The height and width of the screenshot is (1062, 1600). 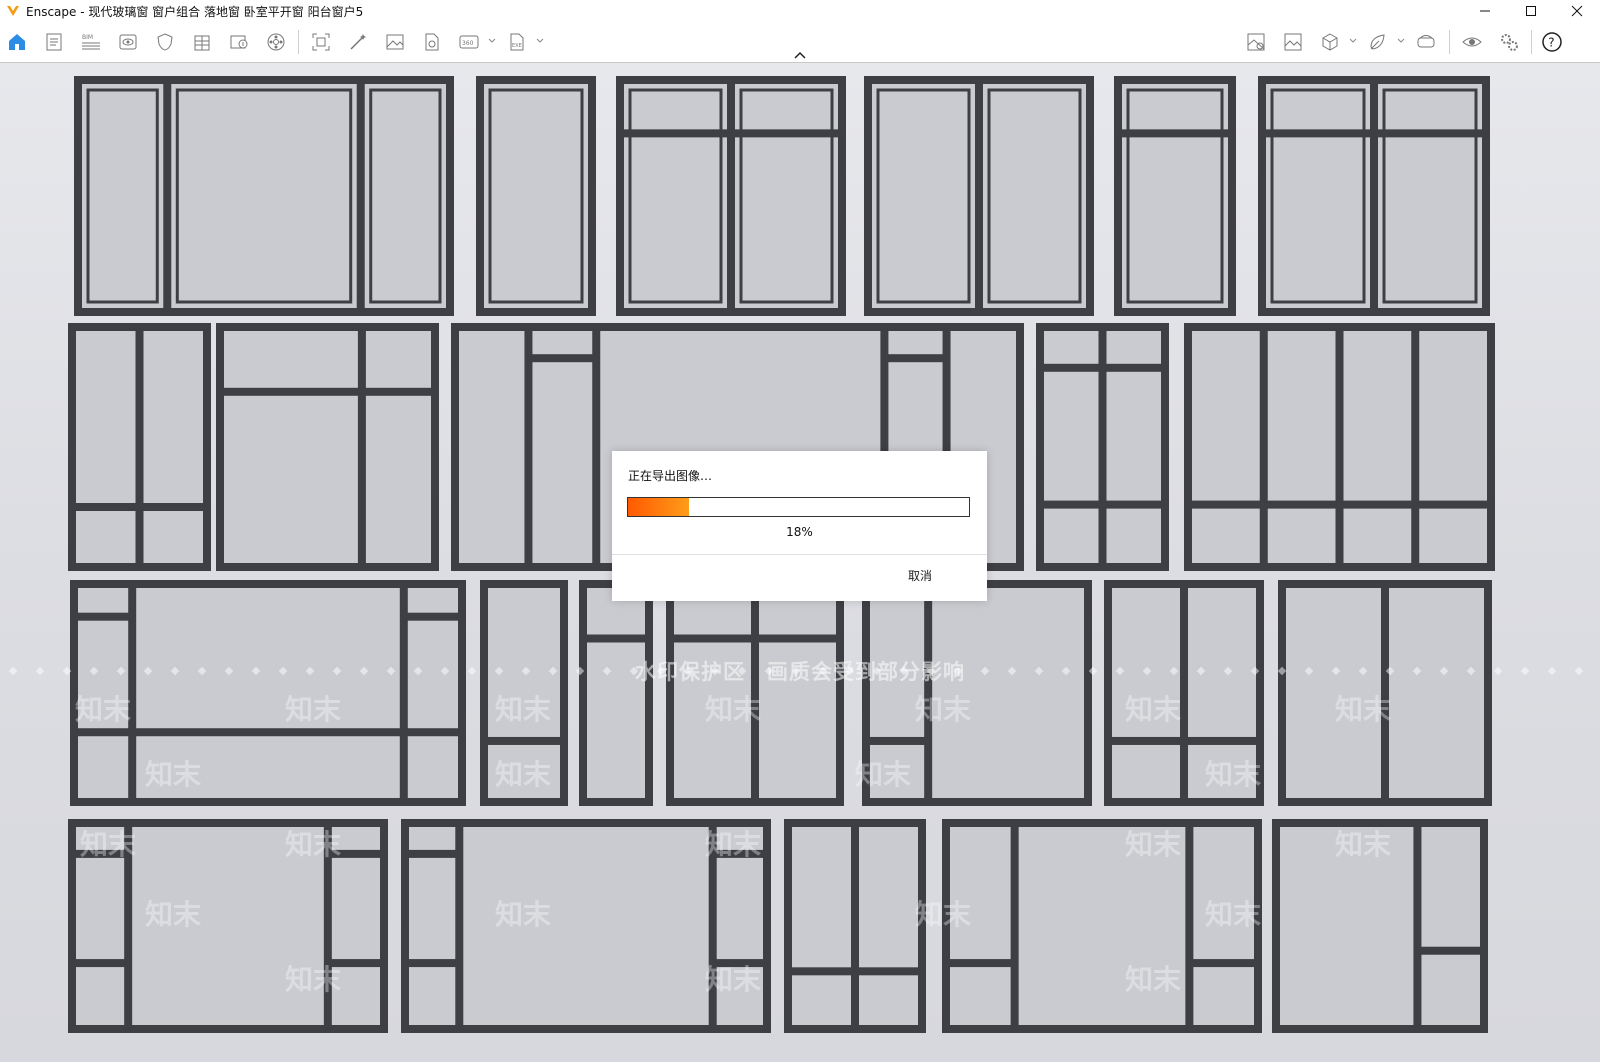 I want to click on asset-library-button, so click(x=1378, y=42).